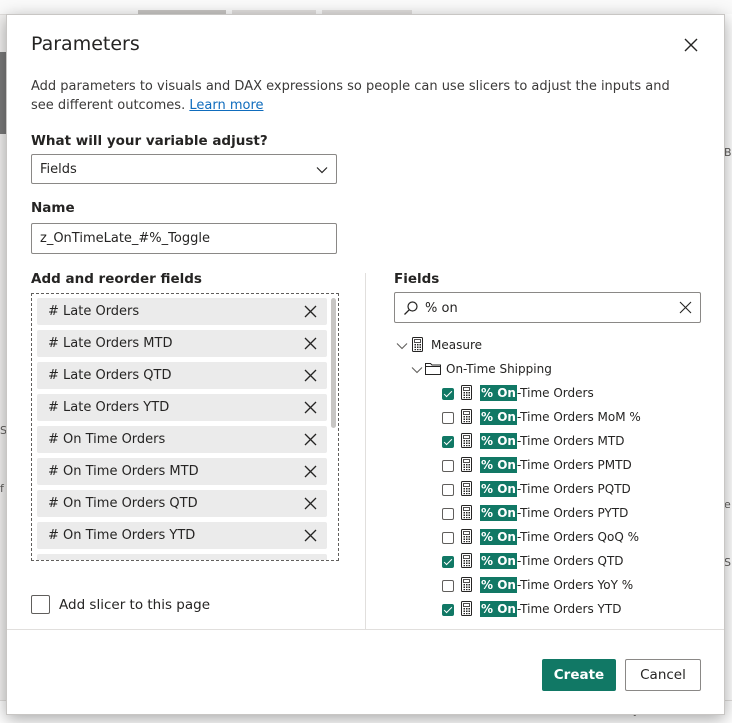 This screenshot has width=732, height=723. I want to click on field-item: % On-Time Orders YTD, so click(572, 610).